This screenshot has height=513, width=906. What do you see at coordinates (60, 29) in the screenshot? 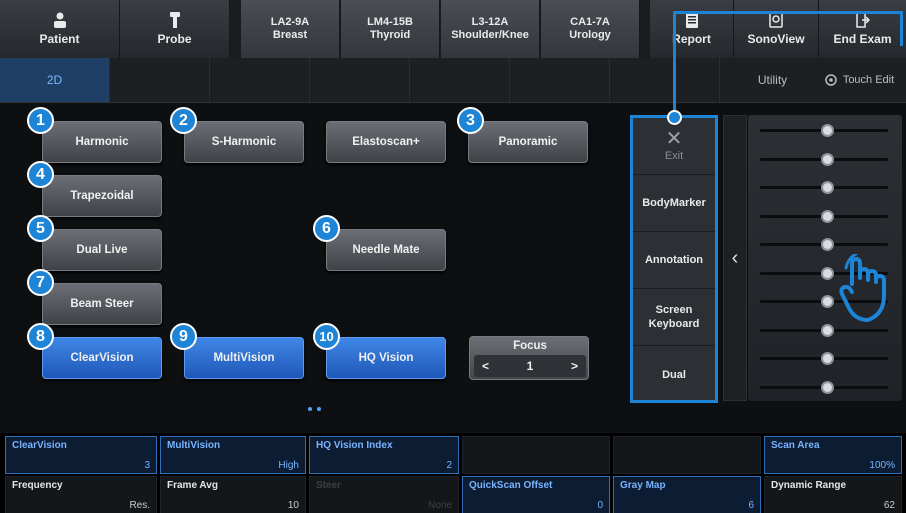
I see `patient-button: Patient` at bounding box center [60, 29].